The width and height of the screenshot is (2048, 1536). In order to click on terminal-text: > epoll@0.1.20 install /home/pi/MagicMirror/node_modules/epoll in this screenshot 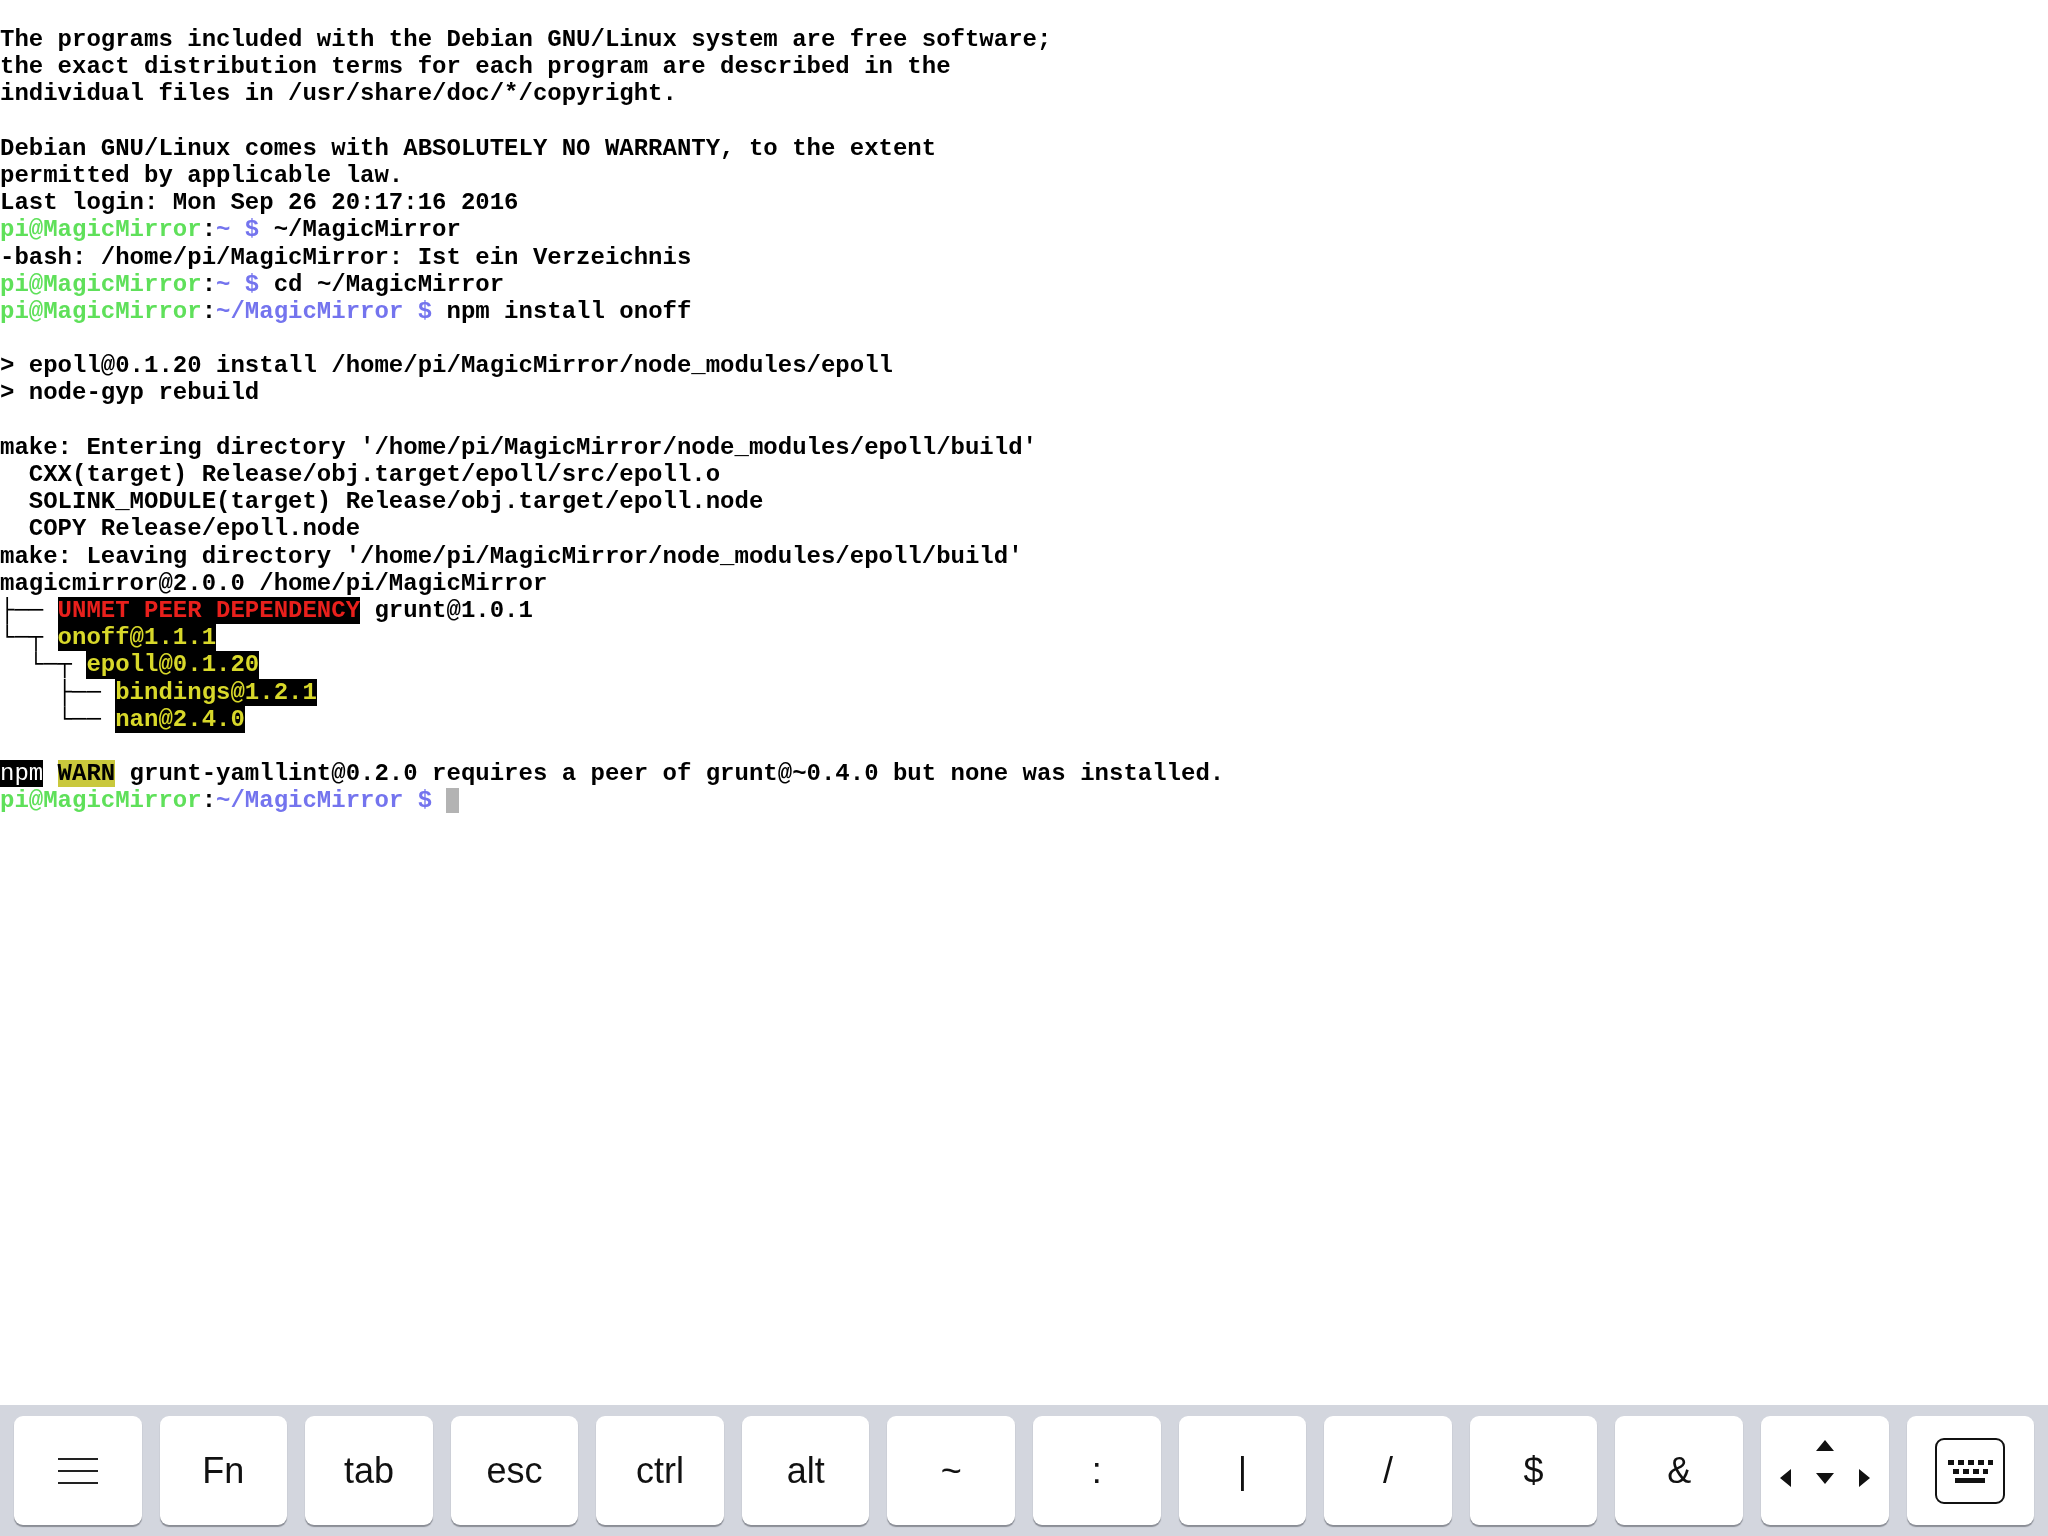, I will do `click(446, 366)`.